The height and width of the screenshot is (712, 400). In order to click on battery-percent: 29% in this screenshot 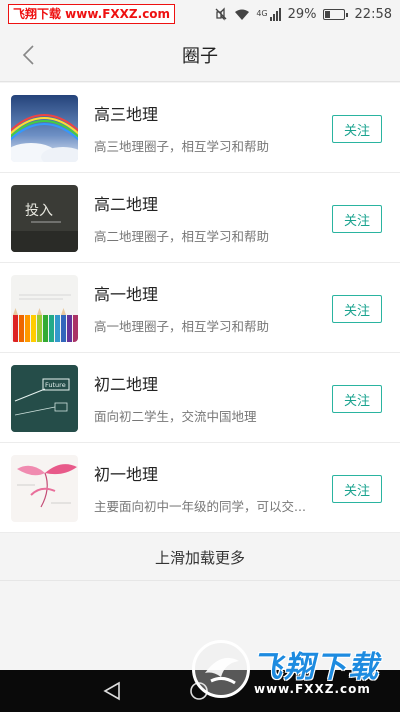, I will do `click(302, 14)`.